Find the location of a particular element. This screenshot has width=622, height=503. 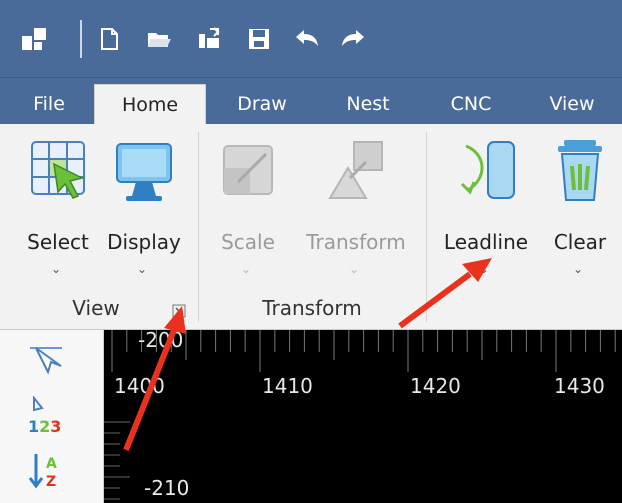

toolbar-separator is located at coordinates (81, 39).